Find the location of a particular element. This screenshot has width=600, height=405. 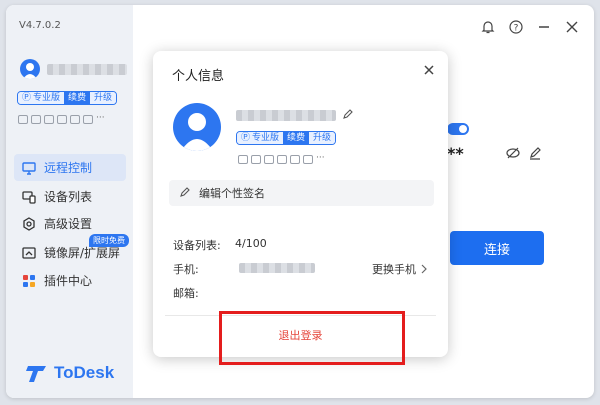

phone-blurred is located at coordinates (277, 268).